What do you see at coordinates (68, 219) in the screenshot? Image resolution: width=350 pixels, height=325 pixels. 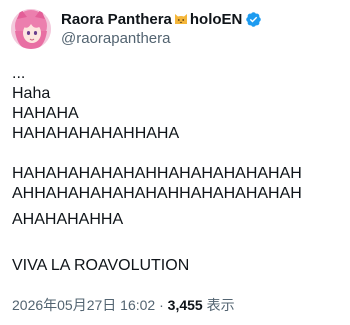 I see `tweet-line: AHAHAHAHHA` at bounding box center [68, 219].